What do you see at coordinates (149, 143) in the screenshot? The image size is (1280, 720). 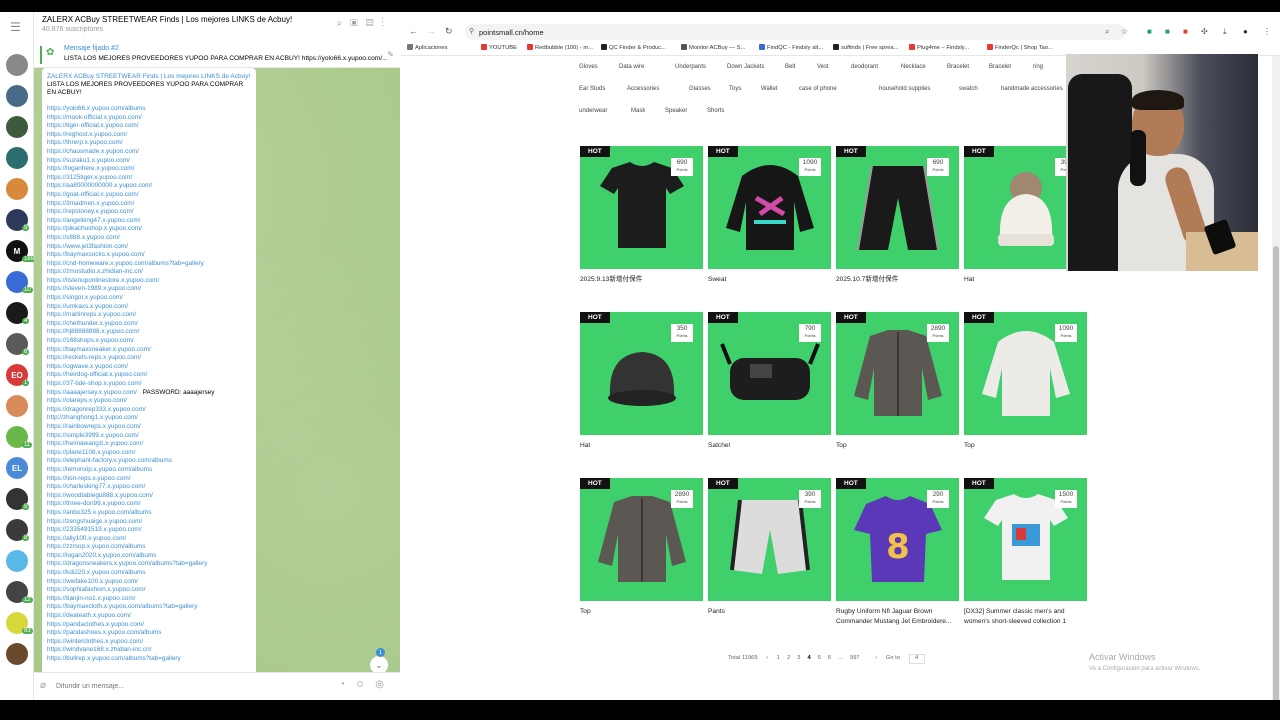 I see `yupoo-link: https://threrp.x.yupoo.com/` at bounding box center [149, 143].